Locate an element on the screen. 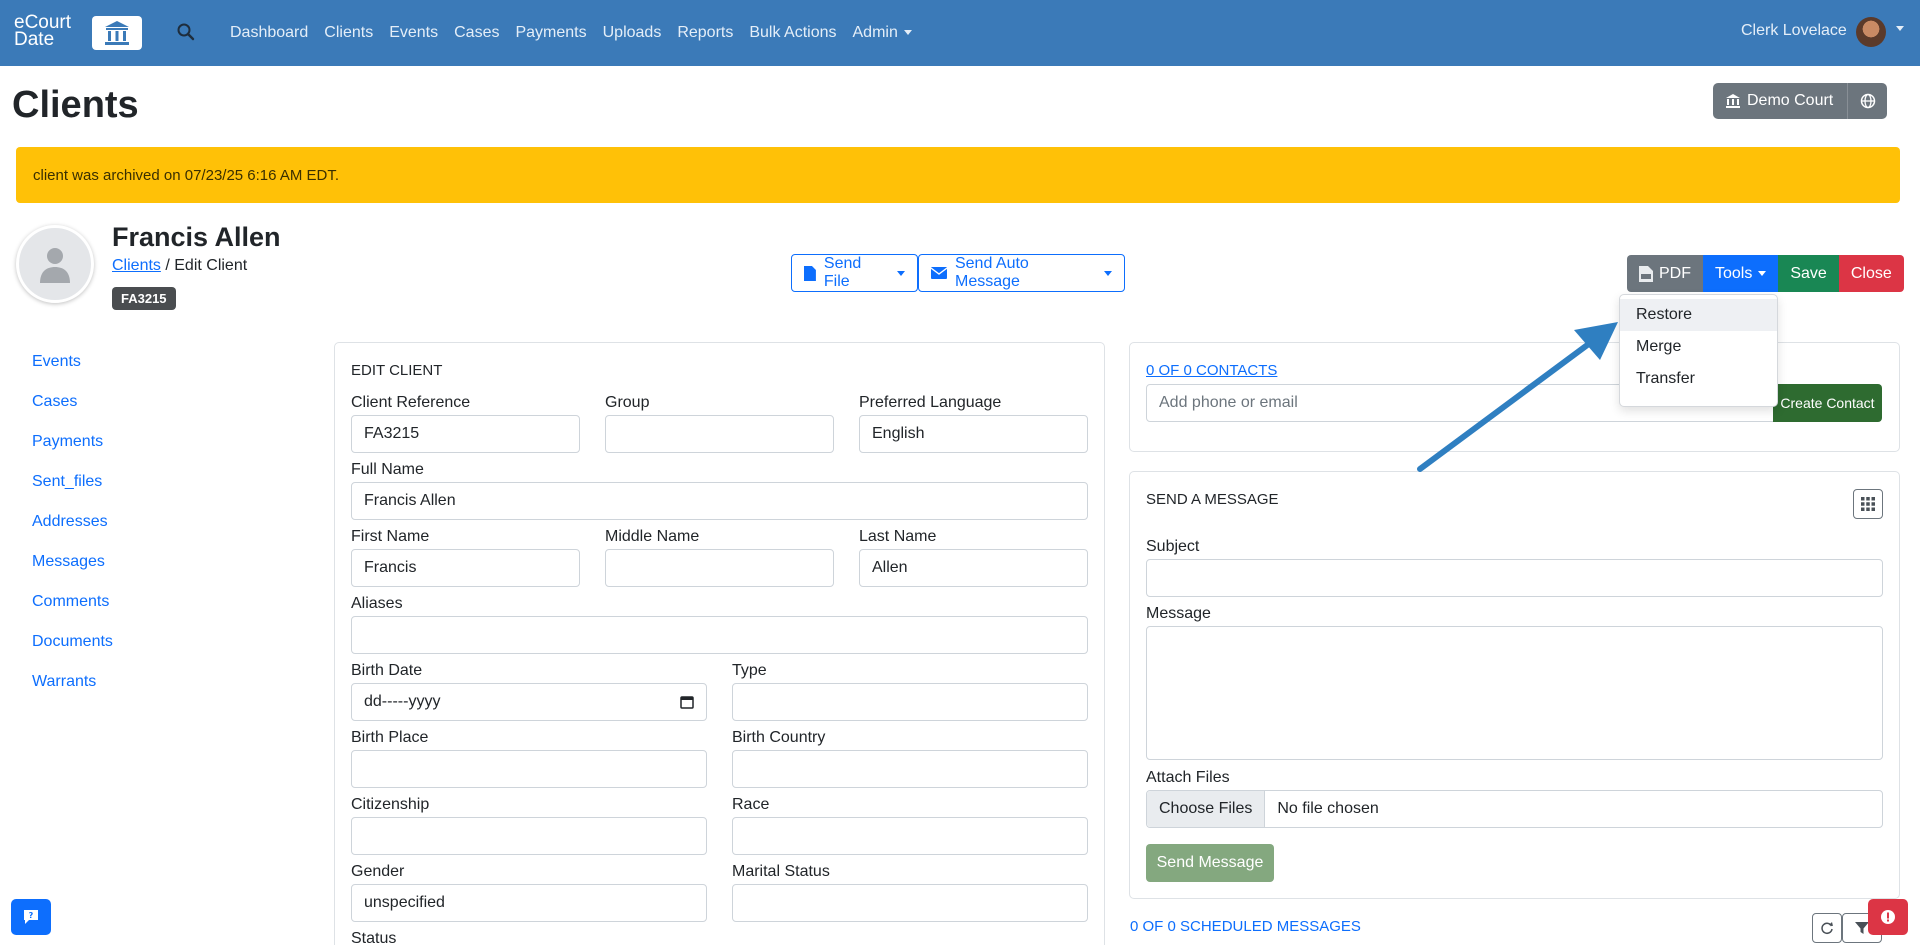  race-input is located at coordinates (910, 836).